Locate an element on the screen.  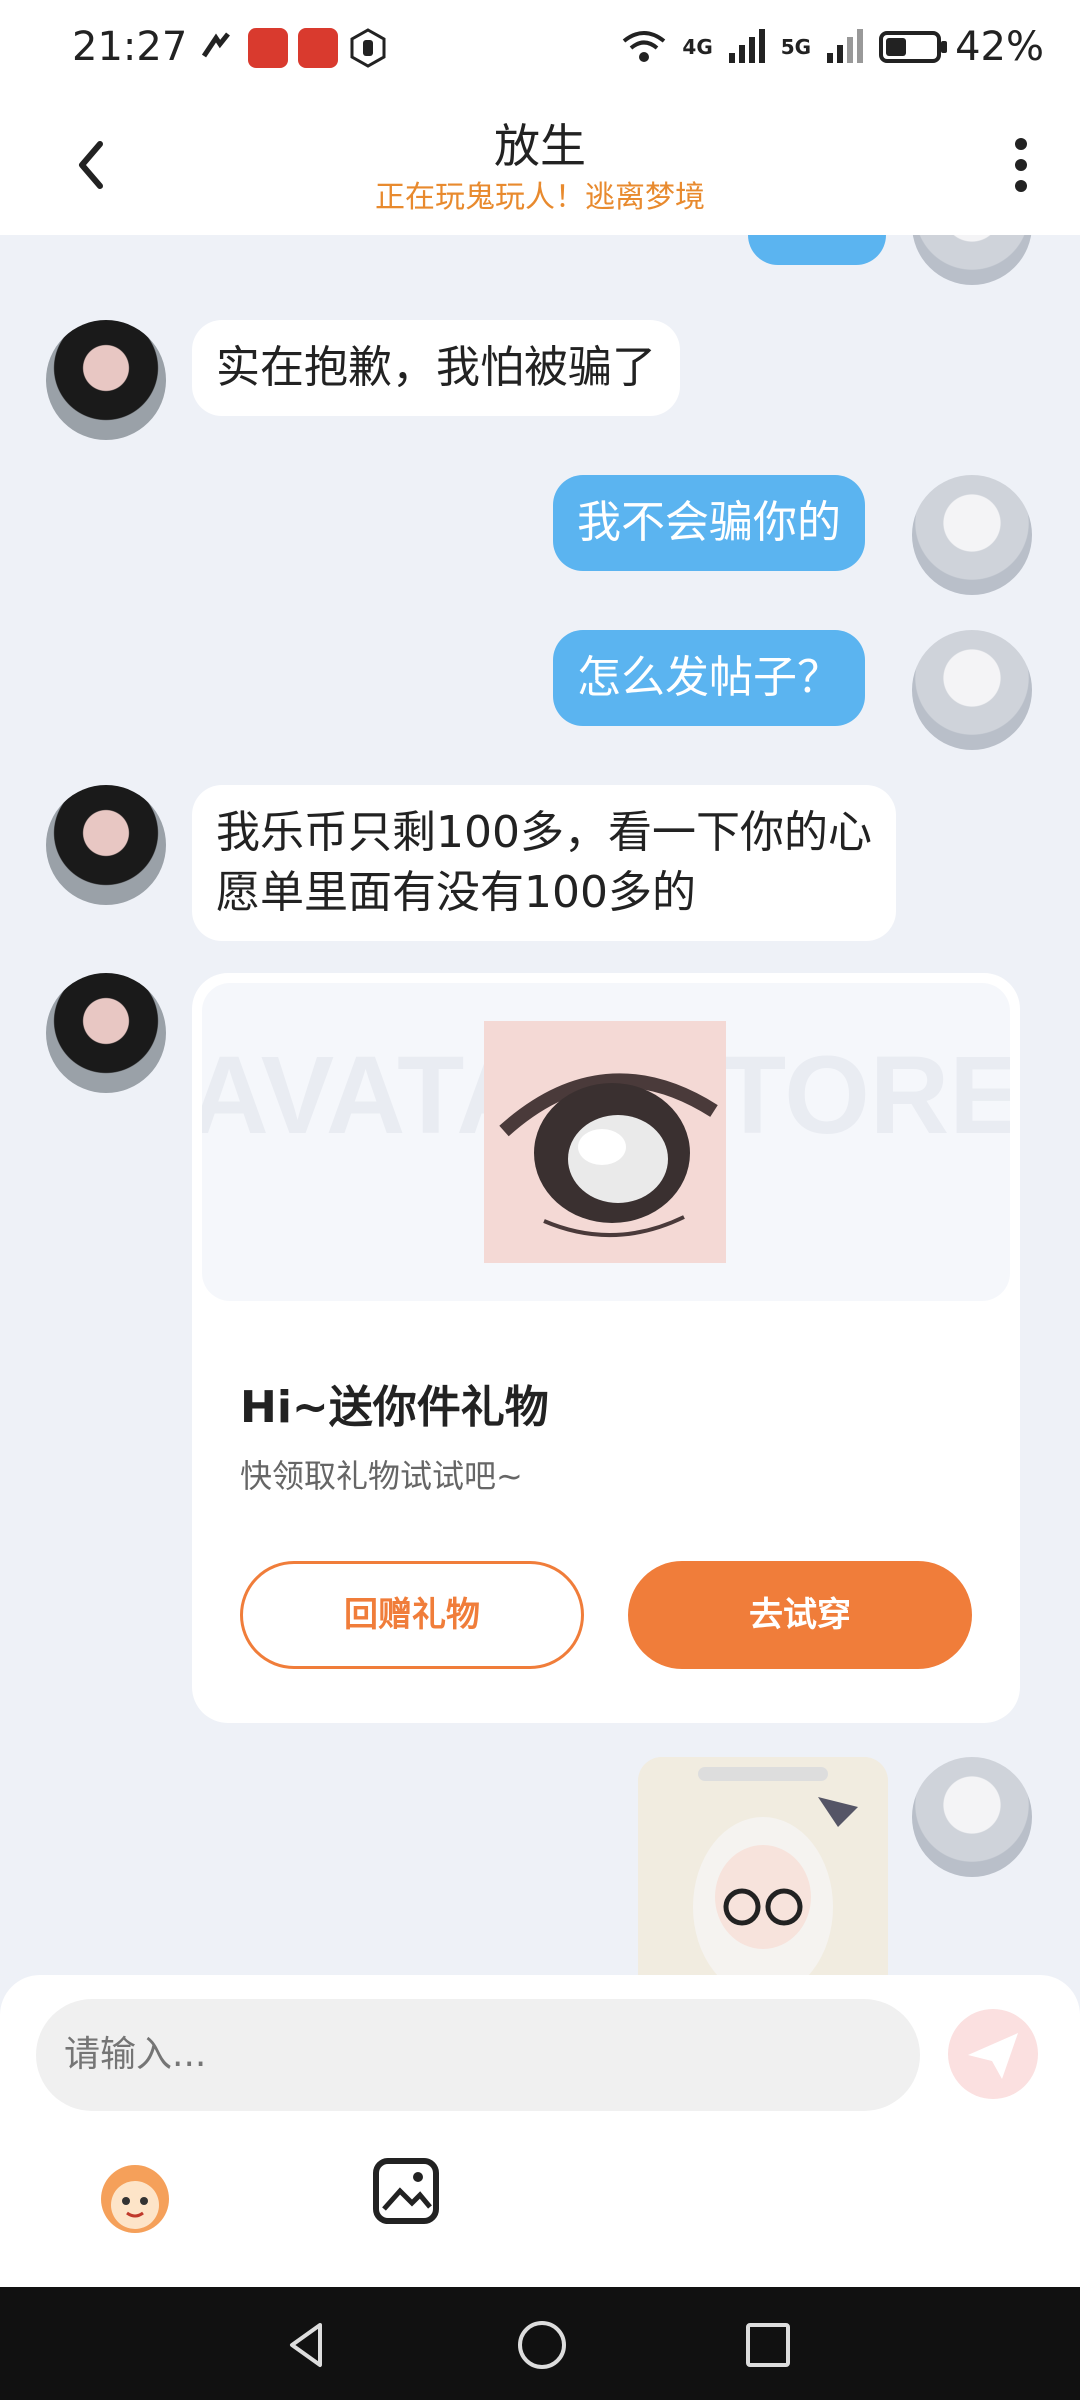
status-bar: 21:27 4G 5G 42% is located at coordinates (540, 50).